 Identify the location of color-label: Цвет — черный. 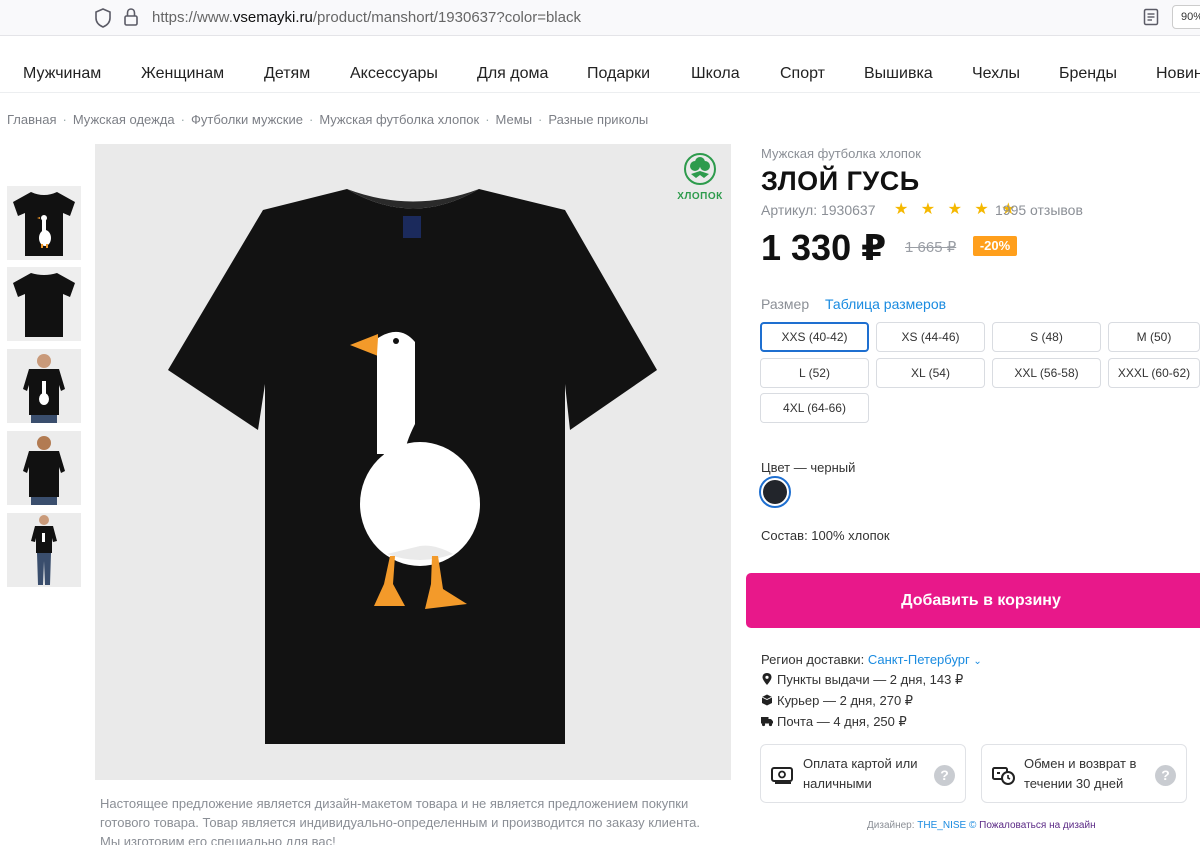
(808, 467).